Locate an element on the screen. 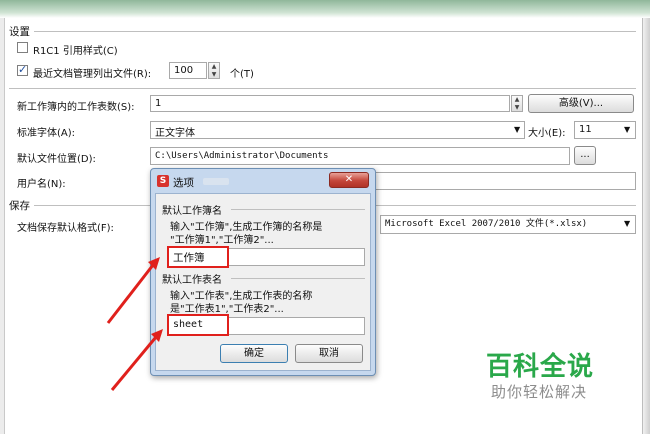 This screenshot has height=434, width=650. annotation-arrow-upper is located at coordinates (133, 290).